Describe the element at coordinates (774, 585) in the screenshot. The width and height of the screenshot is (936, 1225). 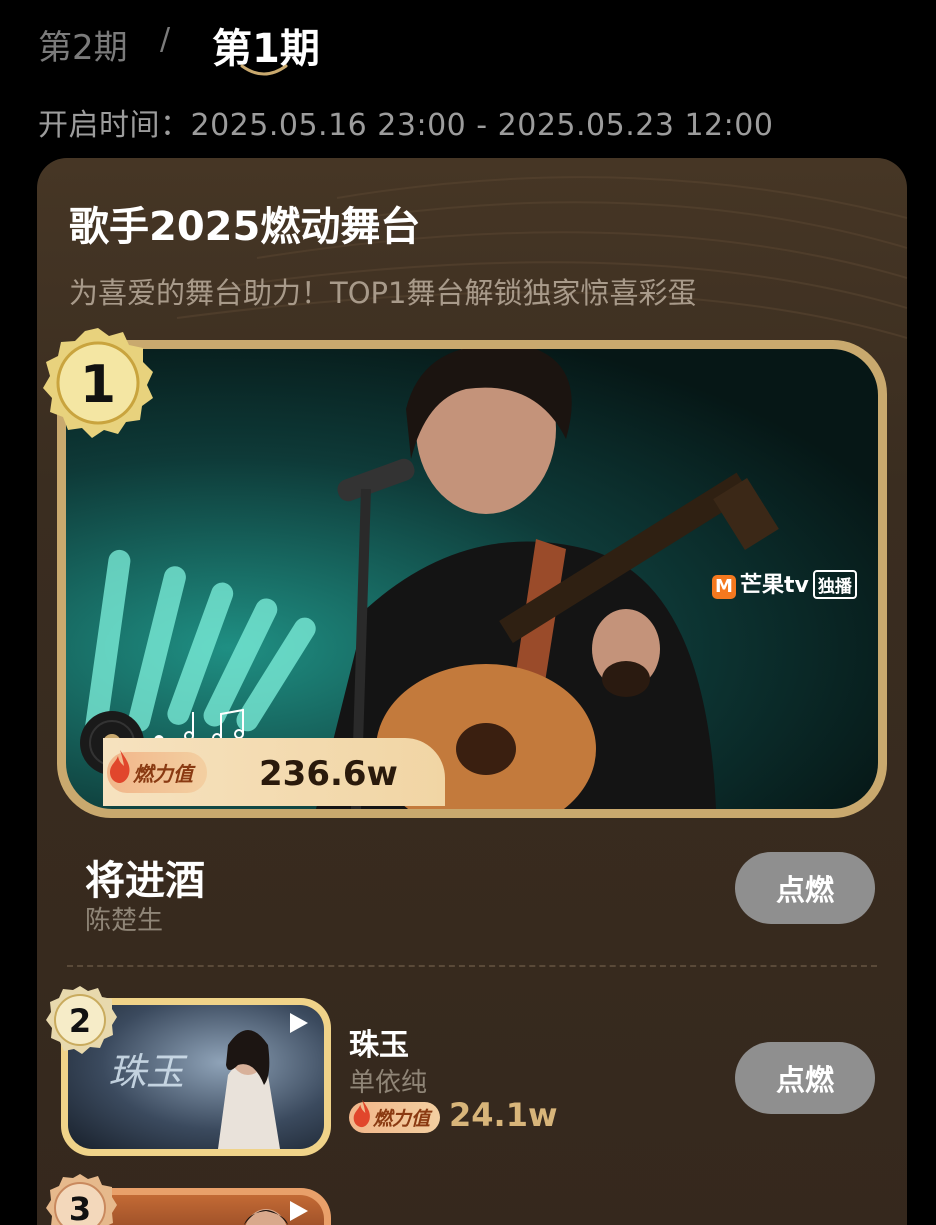
I see `brand-name: 芒果tv` at that location.